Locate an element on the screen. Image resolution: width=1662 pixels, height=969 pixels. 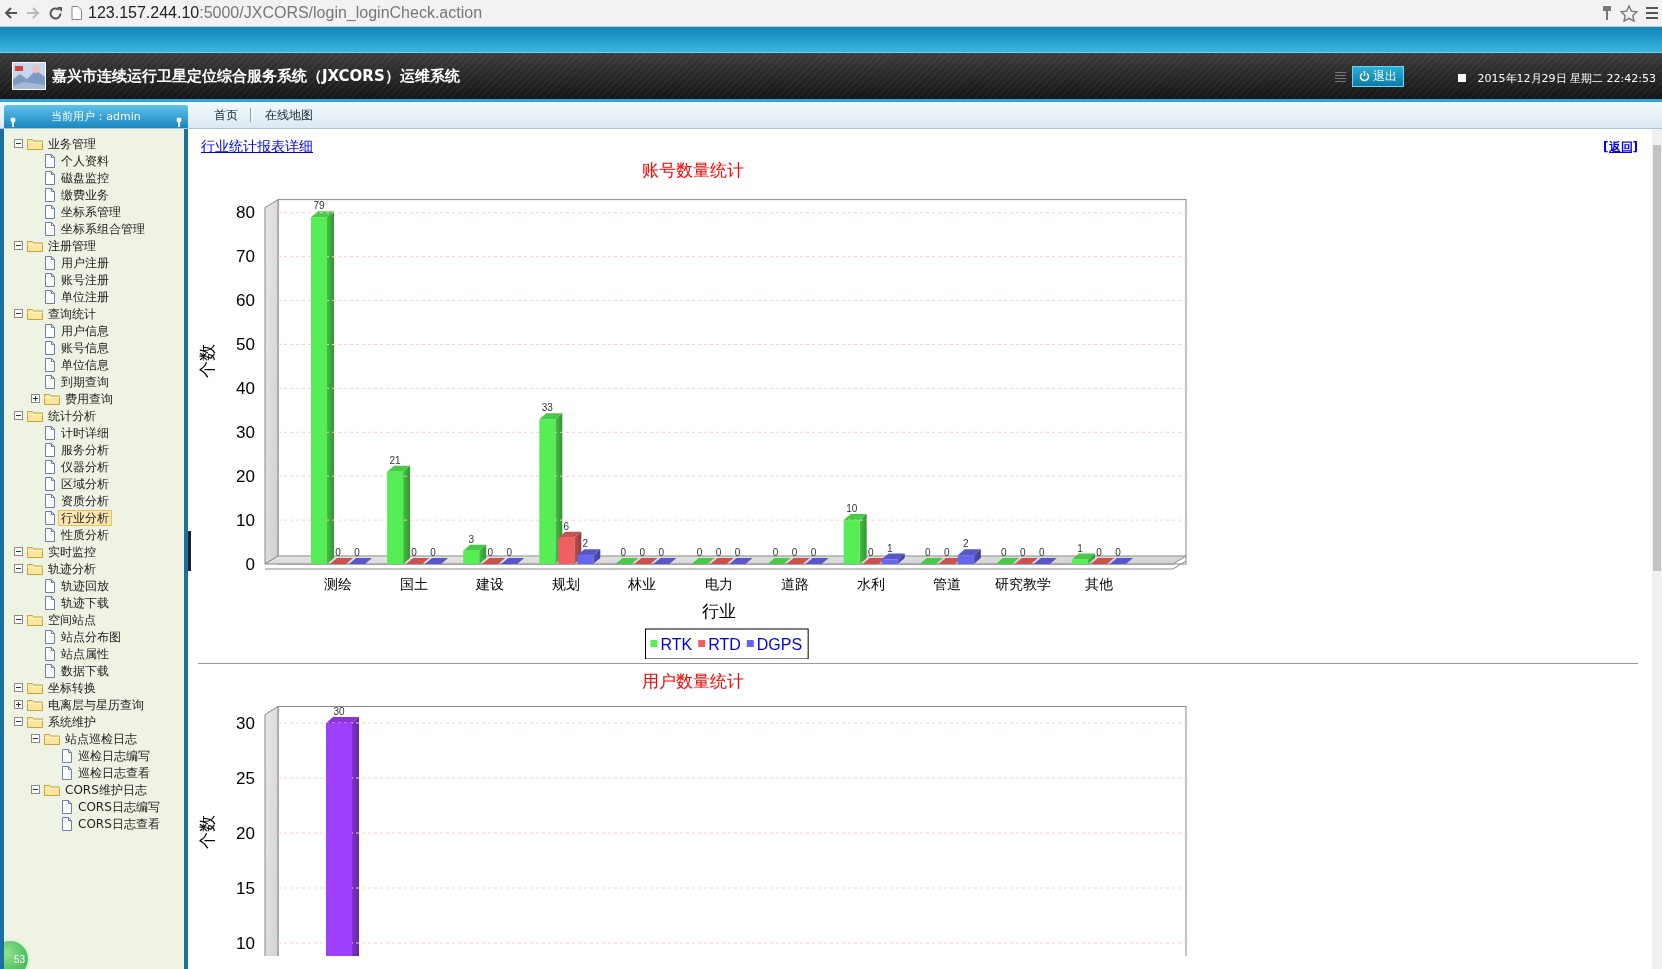
legend-item: DGPS is located at coordinates (774, 644).